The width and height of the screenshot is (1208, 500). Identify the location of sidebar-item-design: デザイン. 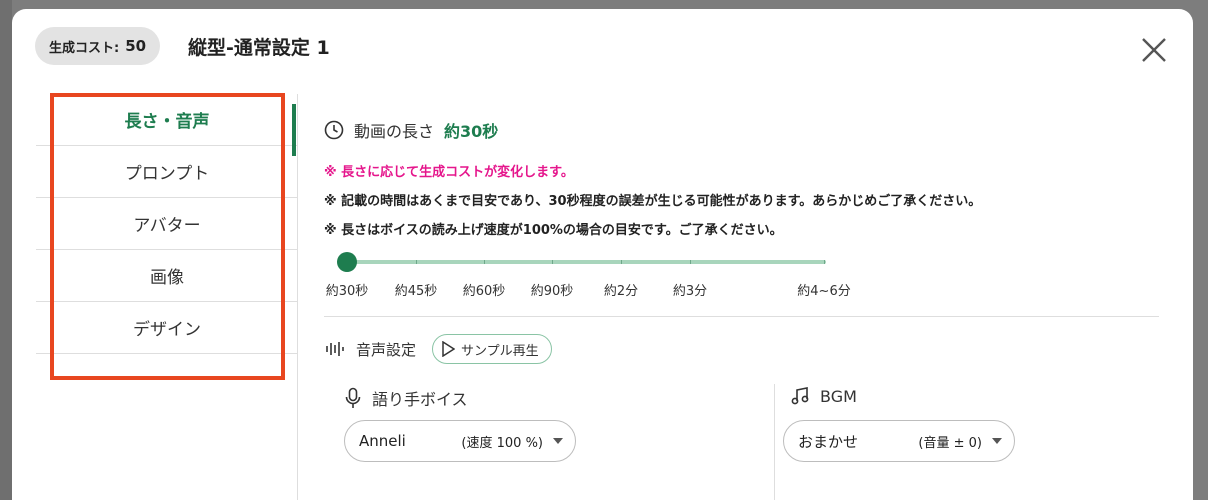
(167, 328).